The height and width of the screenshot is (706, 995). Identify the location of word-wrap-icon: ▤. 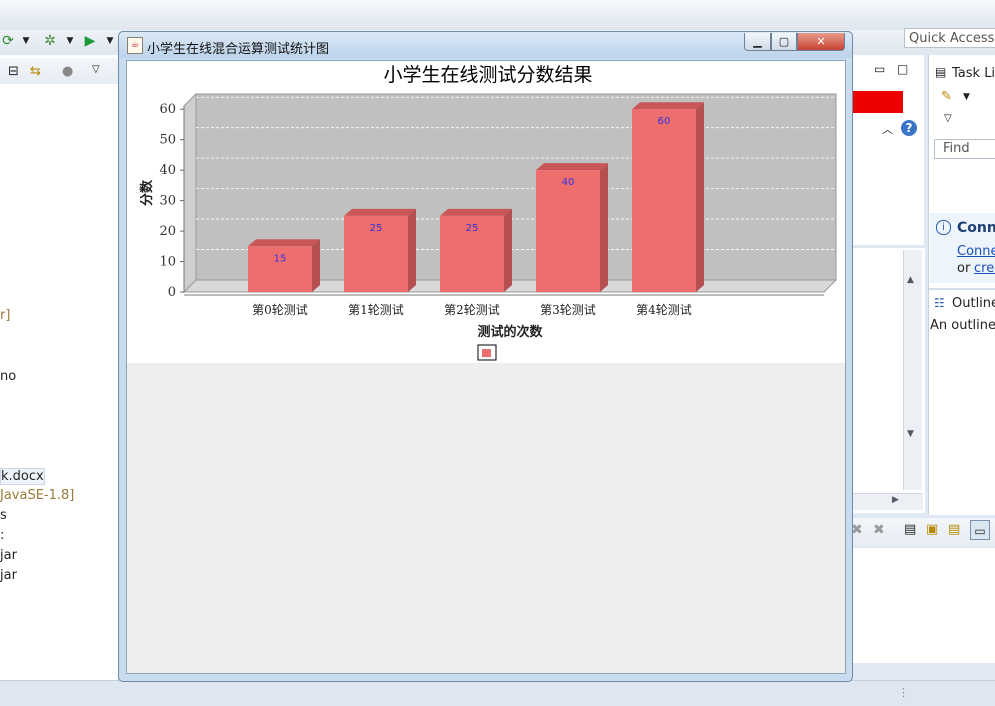
(954, 529).